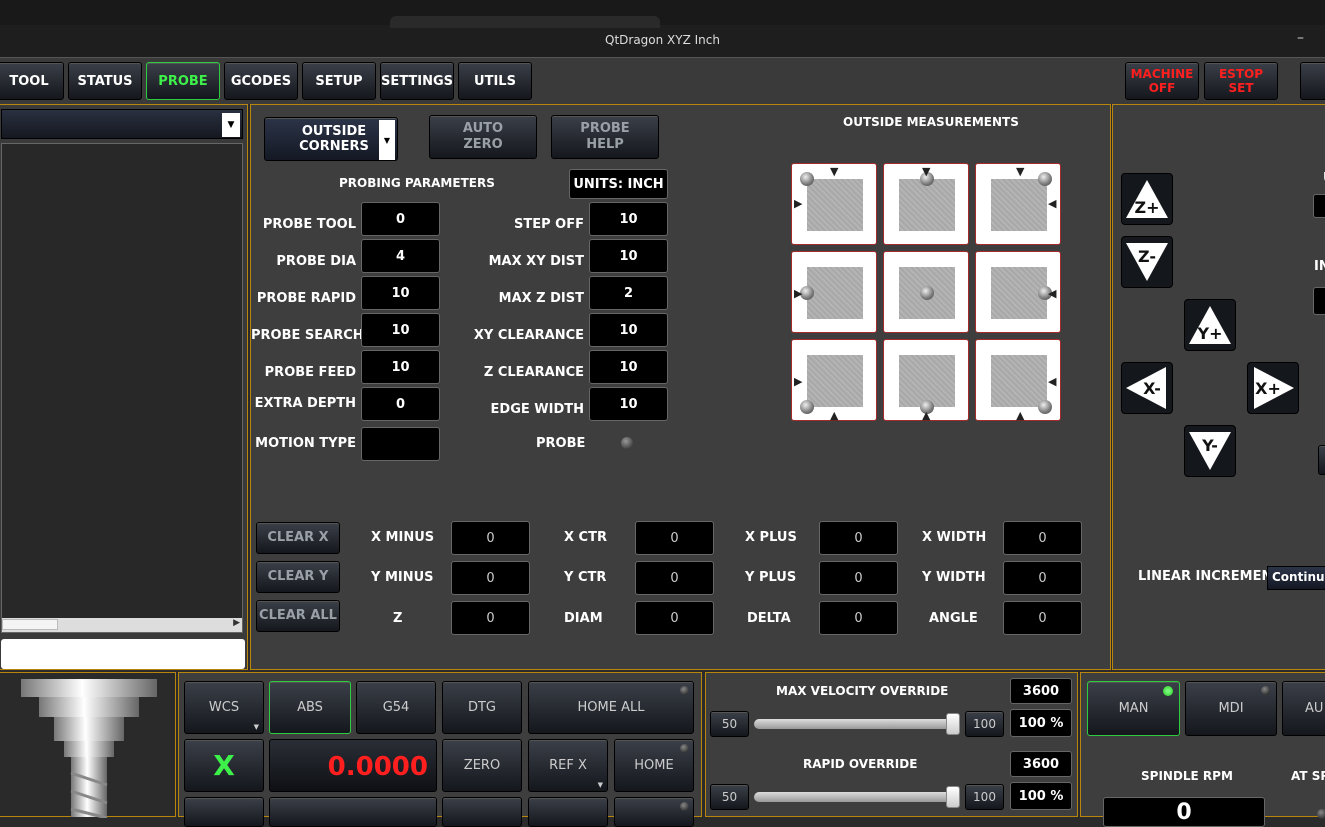 This screenshot has height=827, width=1325. What do you see at coordinates (834, 380) in the screenshot?
I see `probe-corner-bottom-left: ▶ ▲` at bounding box center [834, 380].